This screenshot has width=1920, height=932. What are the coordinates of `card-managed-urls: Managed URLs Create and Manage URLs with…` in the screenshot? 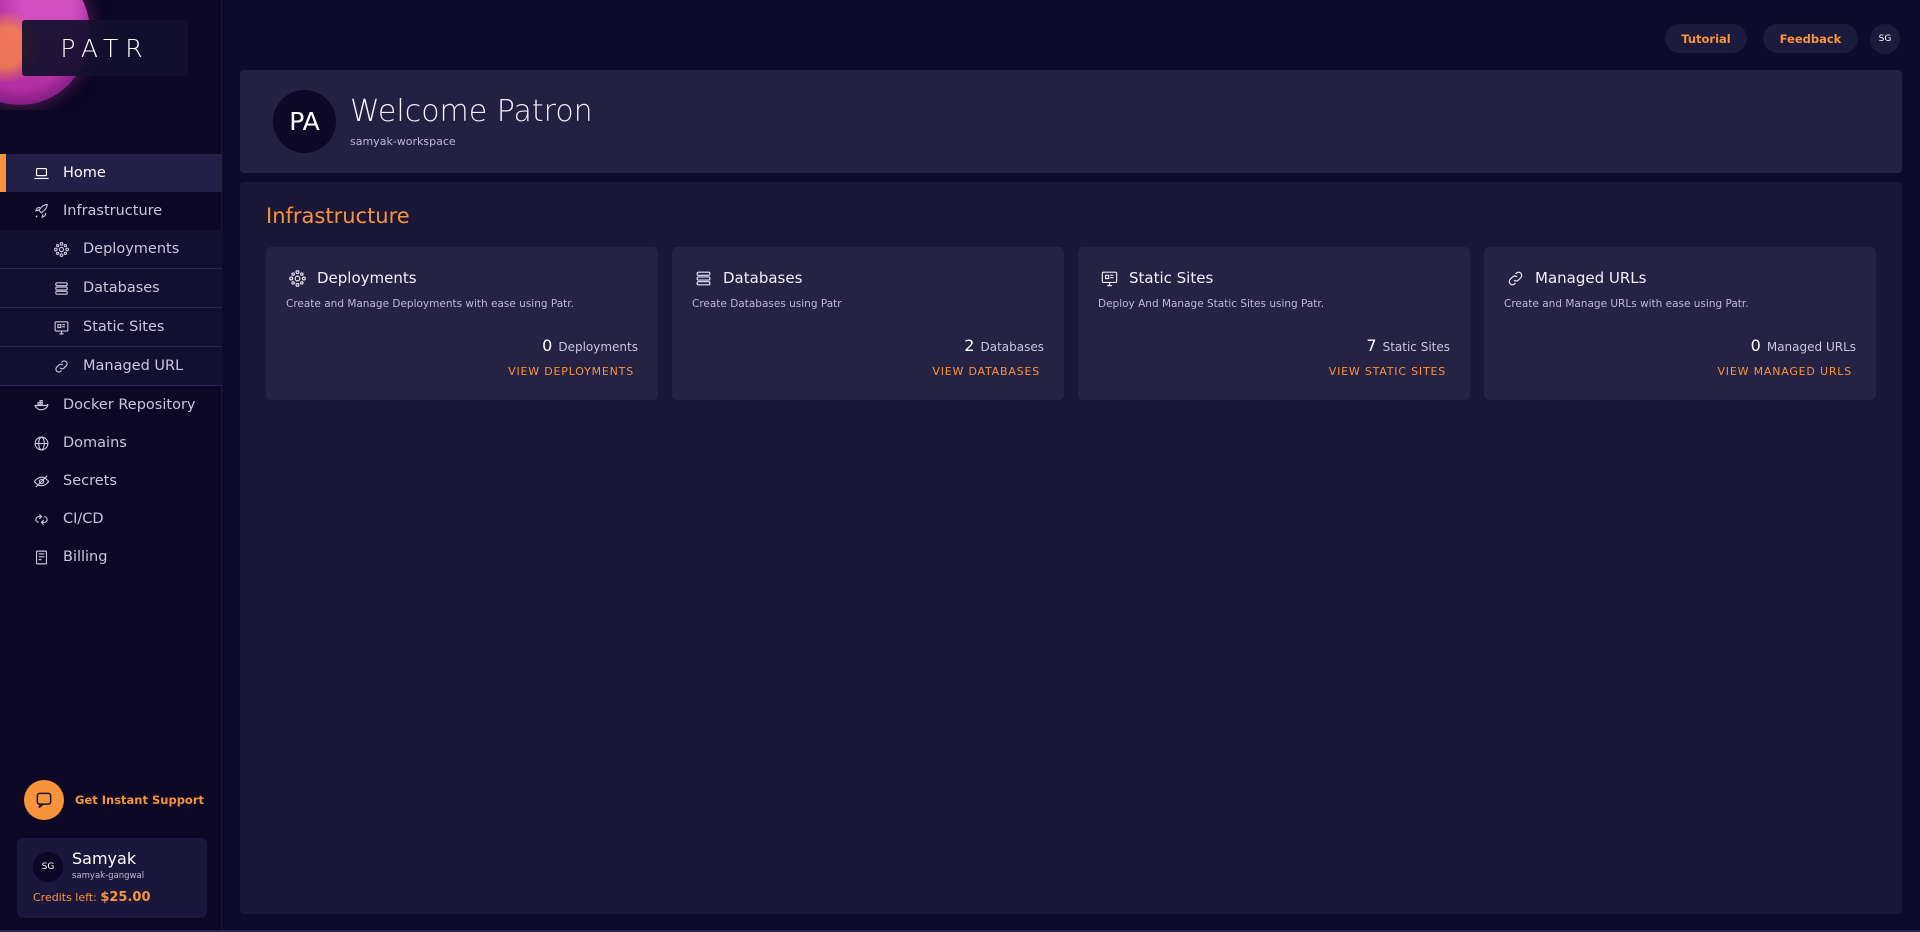 It's located at (1680, 323).